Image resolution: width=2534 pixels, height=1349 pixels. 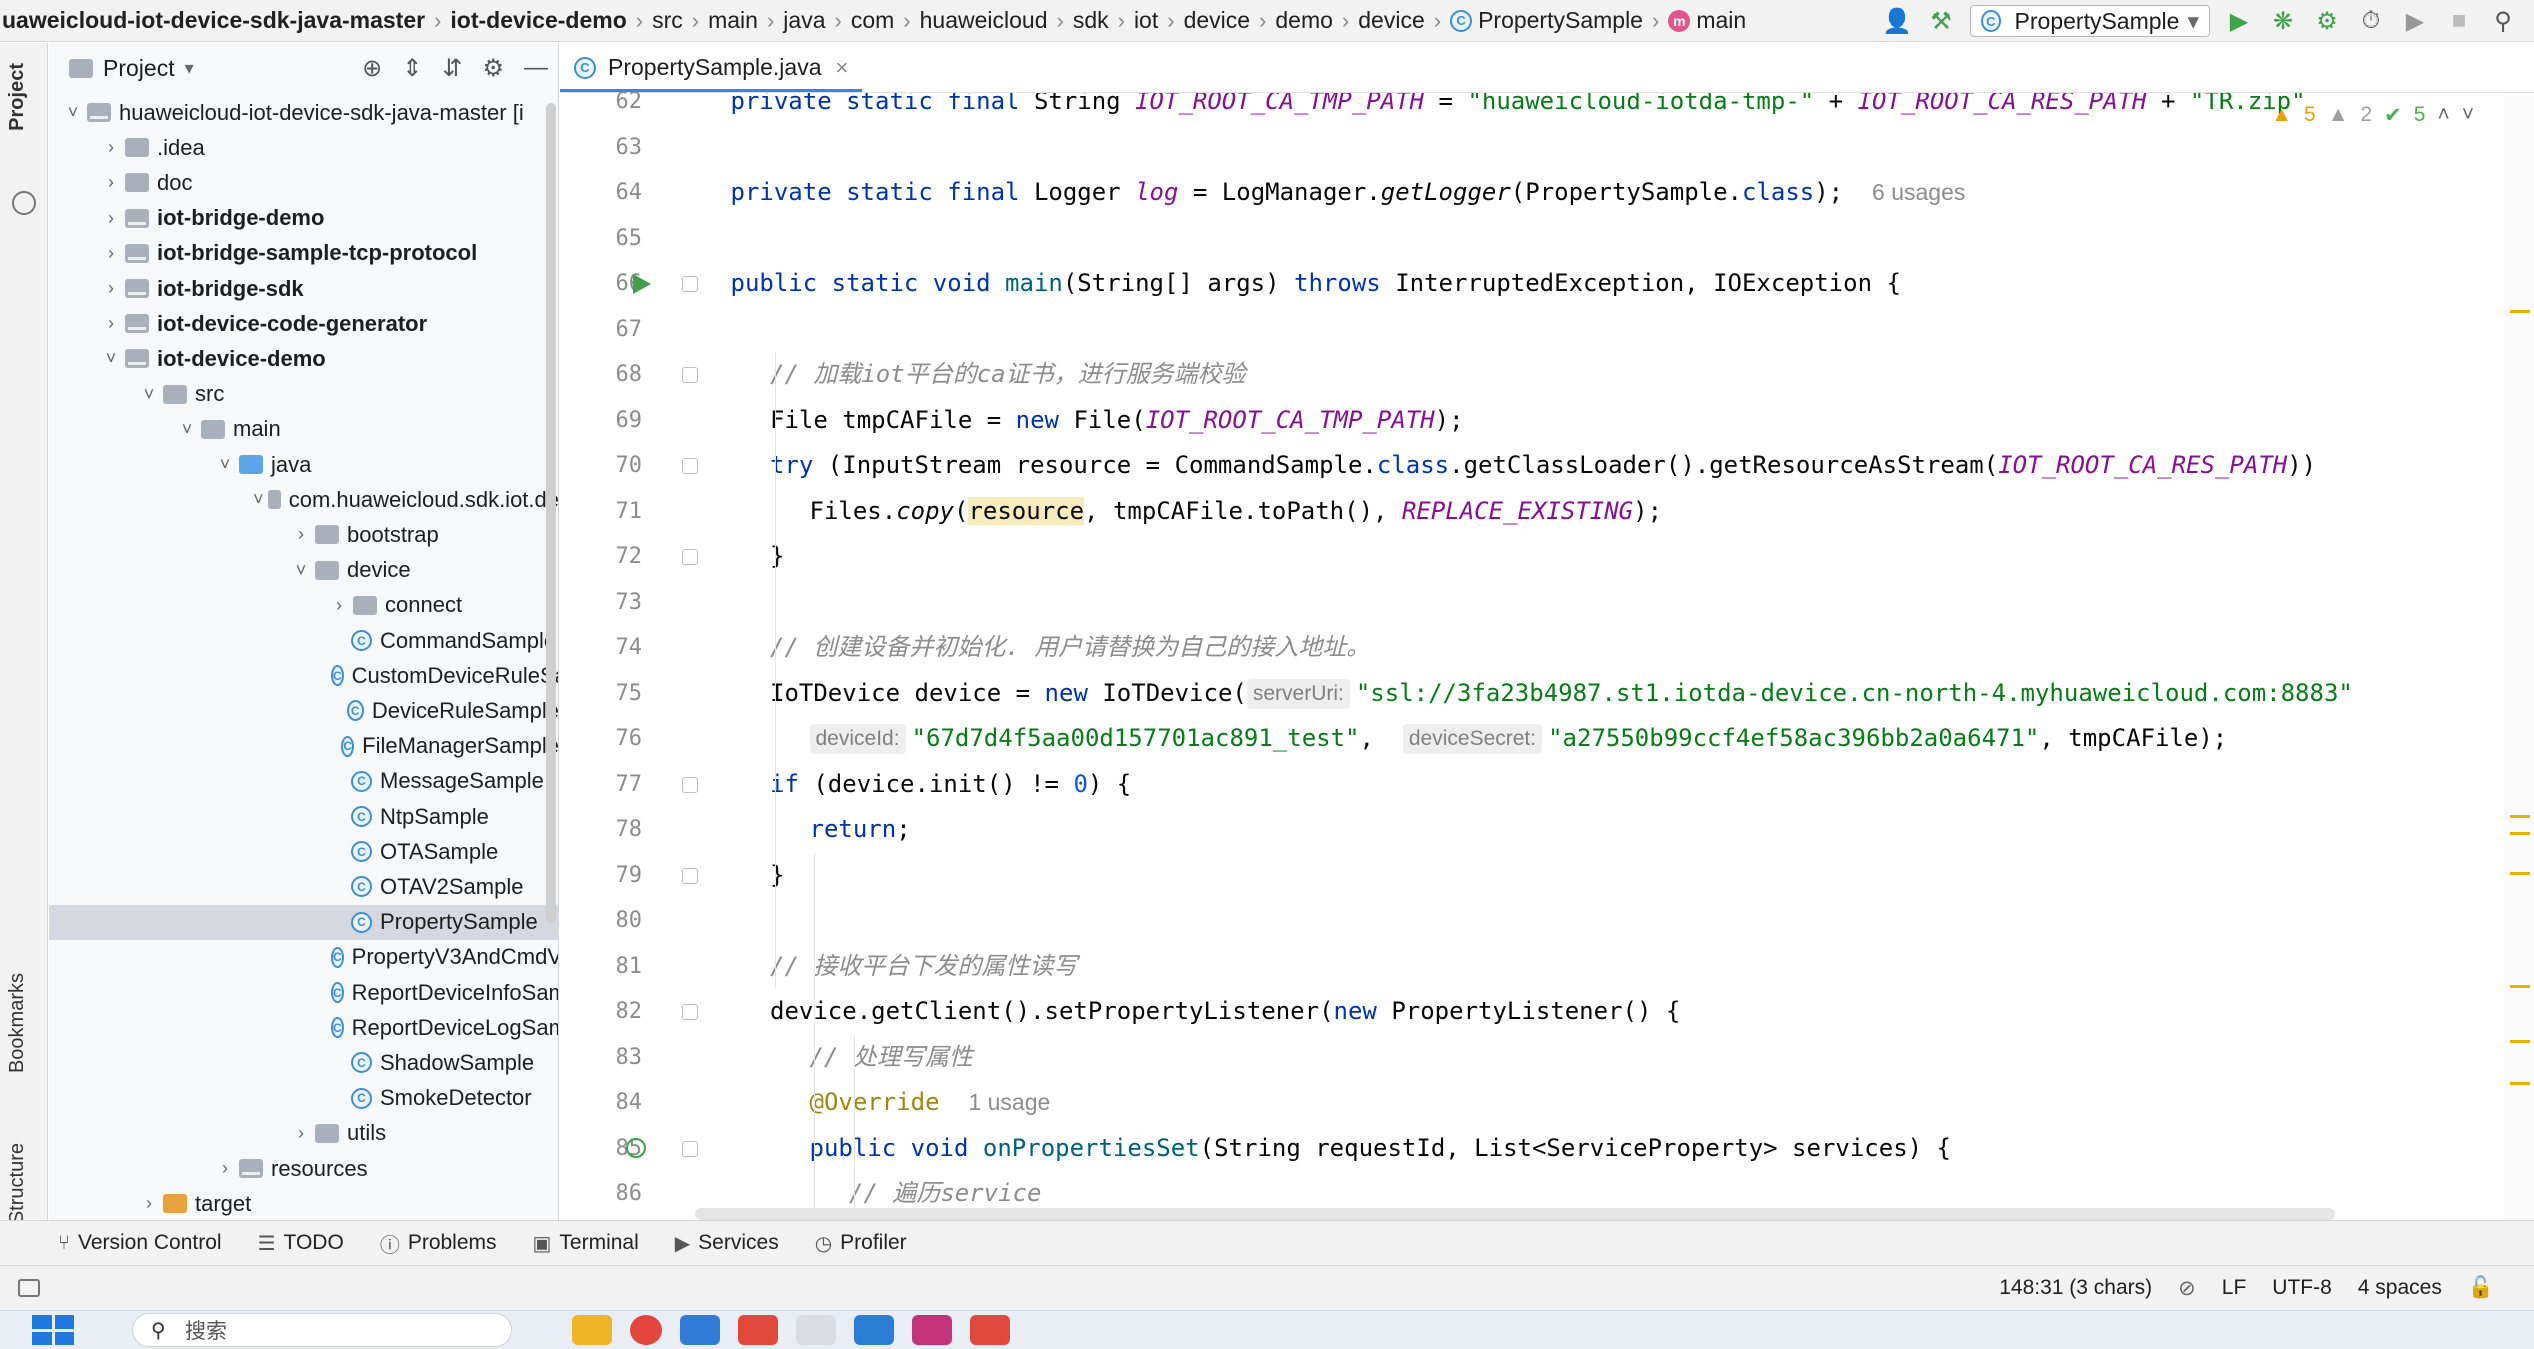 What do you see at coordinates (493, 68) in the screenshot?
I see `gear-icon: ⚙` at bounding box center [493, 68].